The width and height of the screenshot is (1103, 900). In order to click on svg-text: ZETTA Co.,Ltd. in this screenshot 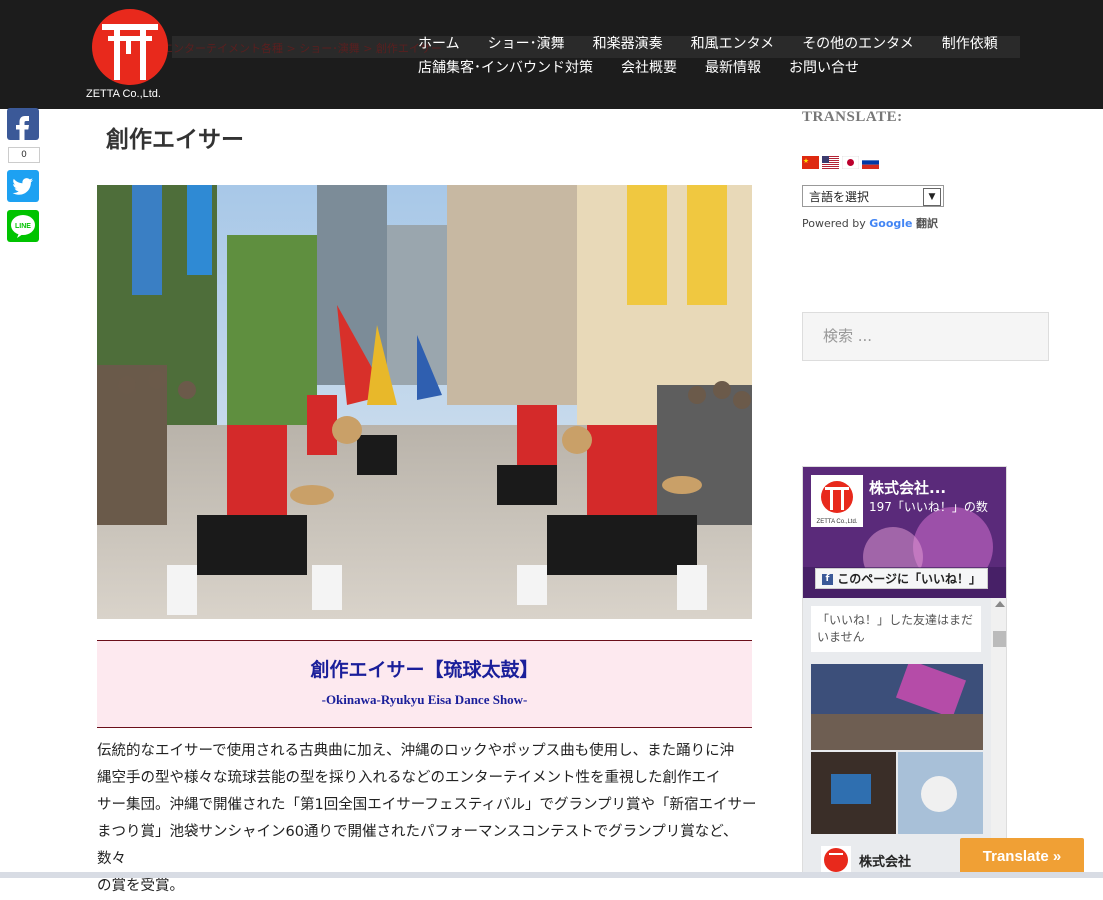, I will do `click(837, 522)`.